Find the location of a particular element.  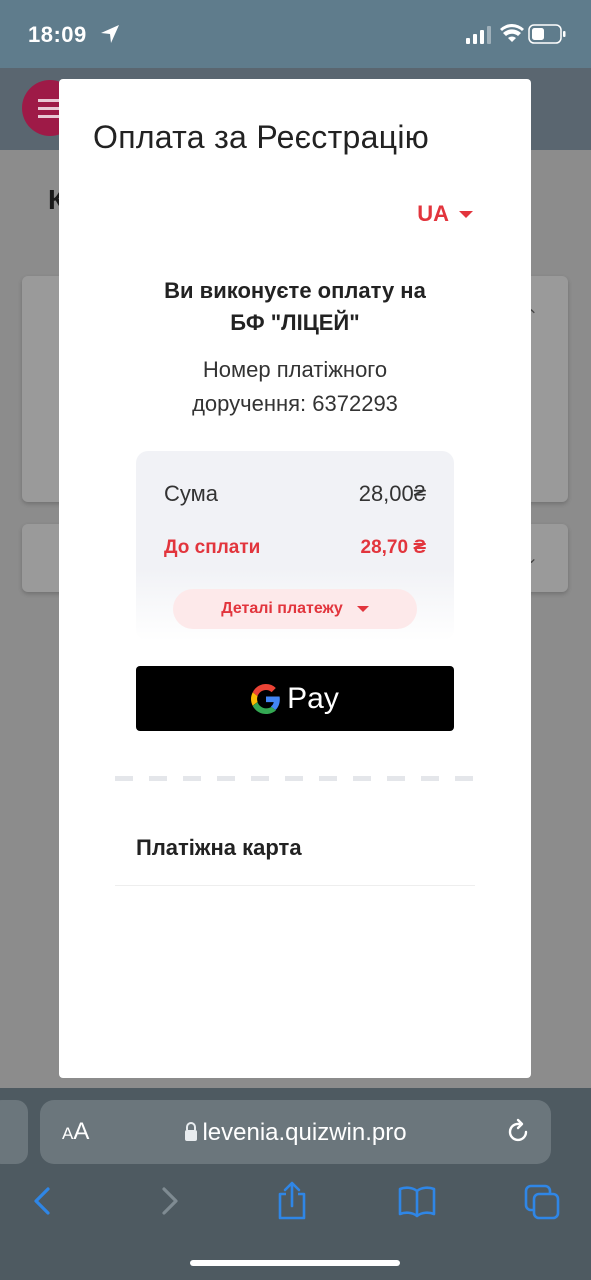

address-bar: AA levenia.quizwin.pro is located at coordinates (295, 1132).